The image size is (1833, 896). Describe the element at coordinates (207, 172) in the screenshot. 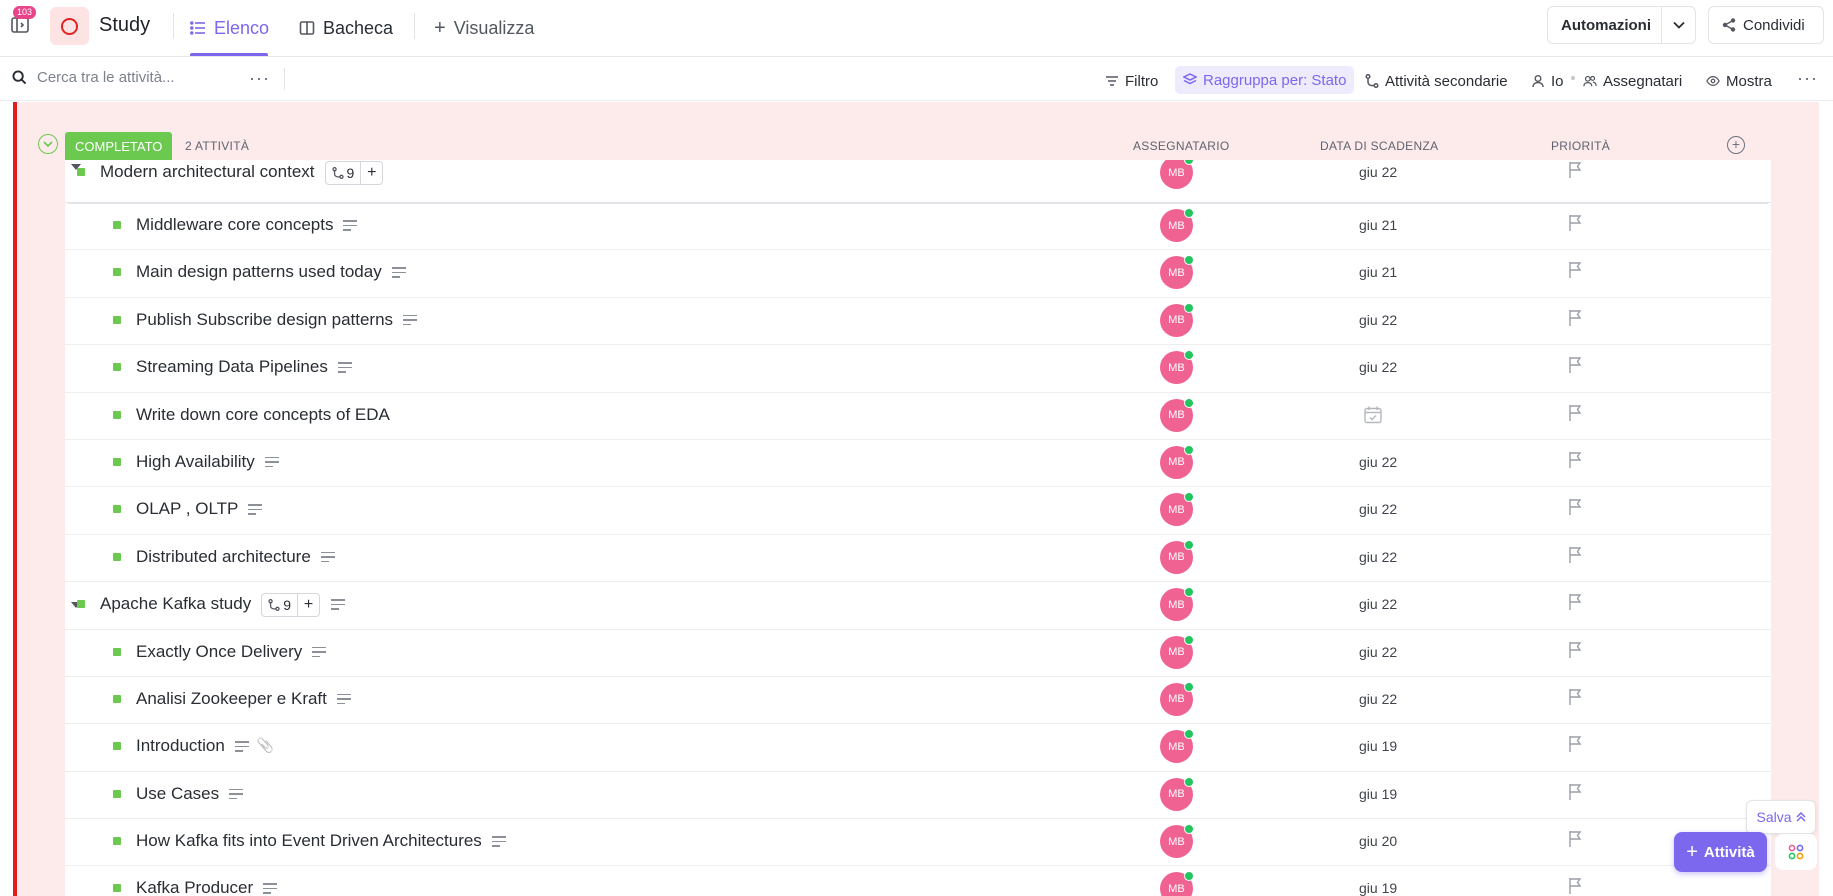

I see `task-name: Modern architectural context` at that location.